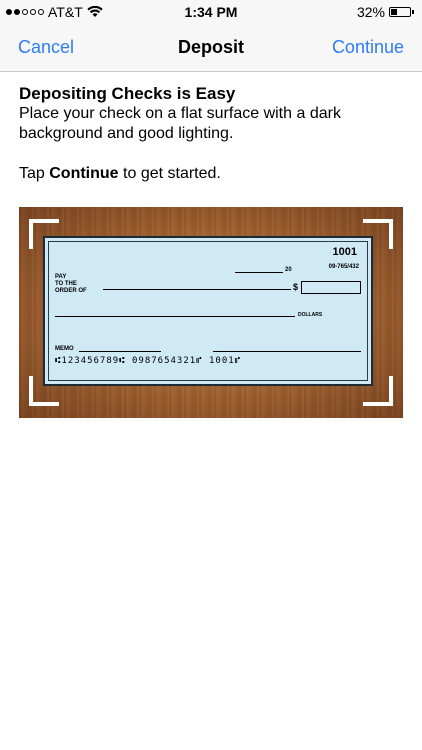  I want to click on check-dollars-label: DOLLARS, so click(310, 315).